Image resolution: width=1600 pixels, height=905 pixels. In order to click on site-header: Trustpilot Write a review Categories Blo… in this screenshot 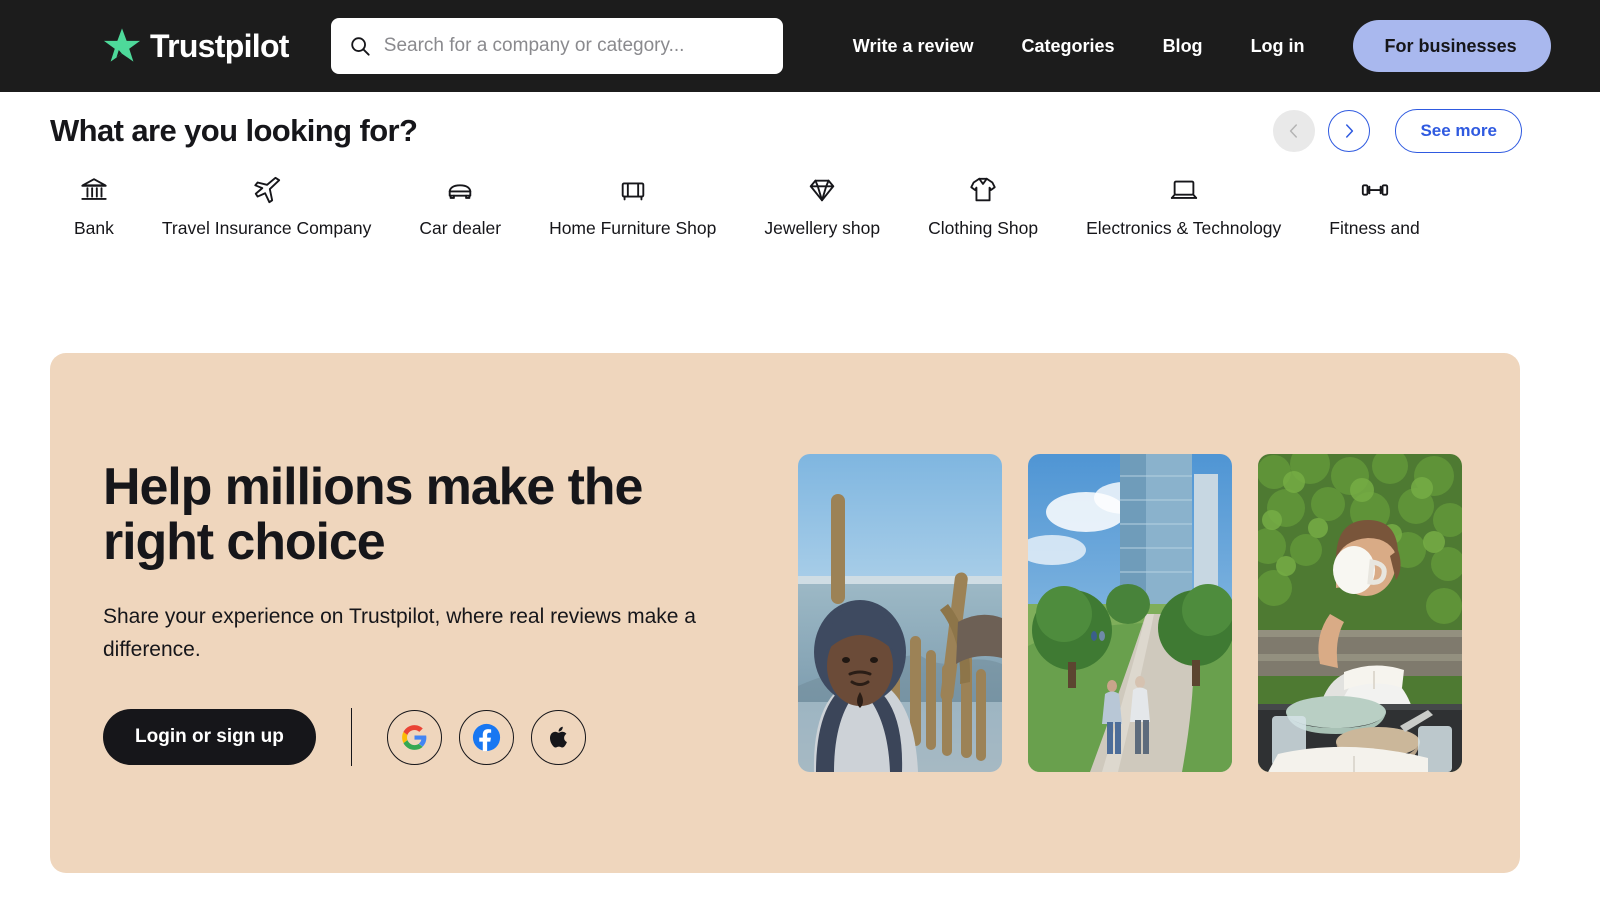, I will do `click(800, 46)`.